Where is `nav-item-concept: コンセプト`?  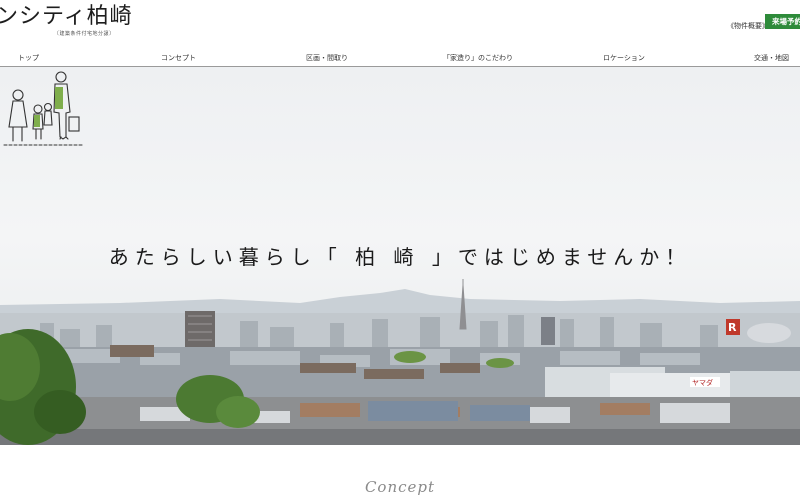 nav-item-concept: コンセプト is located at coordinates (178, 58).